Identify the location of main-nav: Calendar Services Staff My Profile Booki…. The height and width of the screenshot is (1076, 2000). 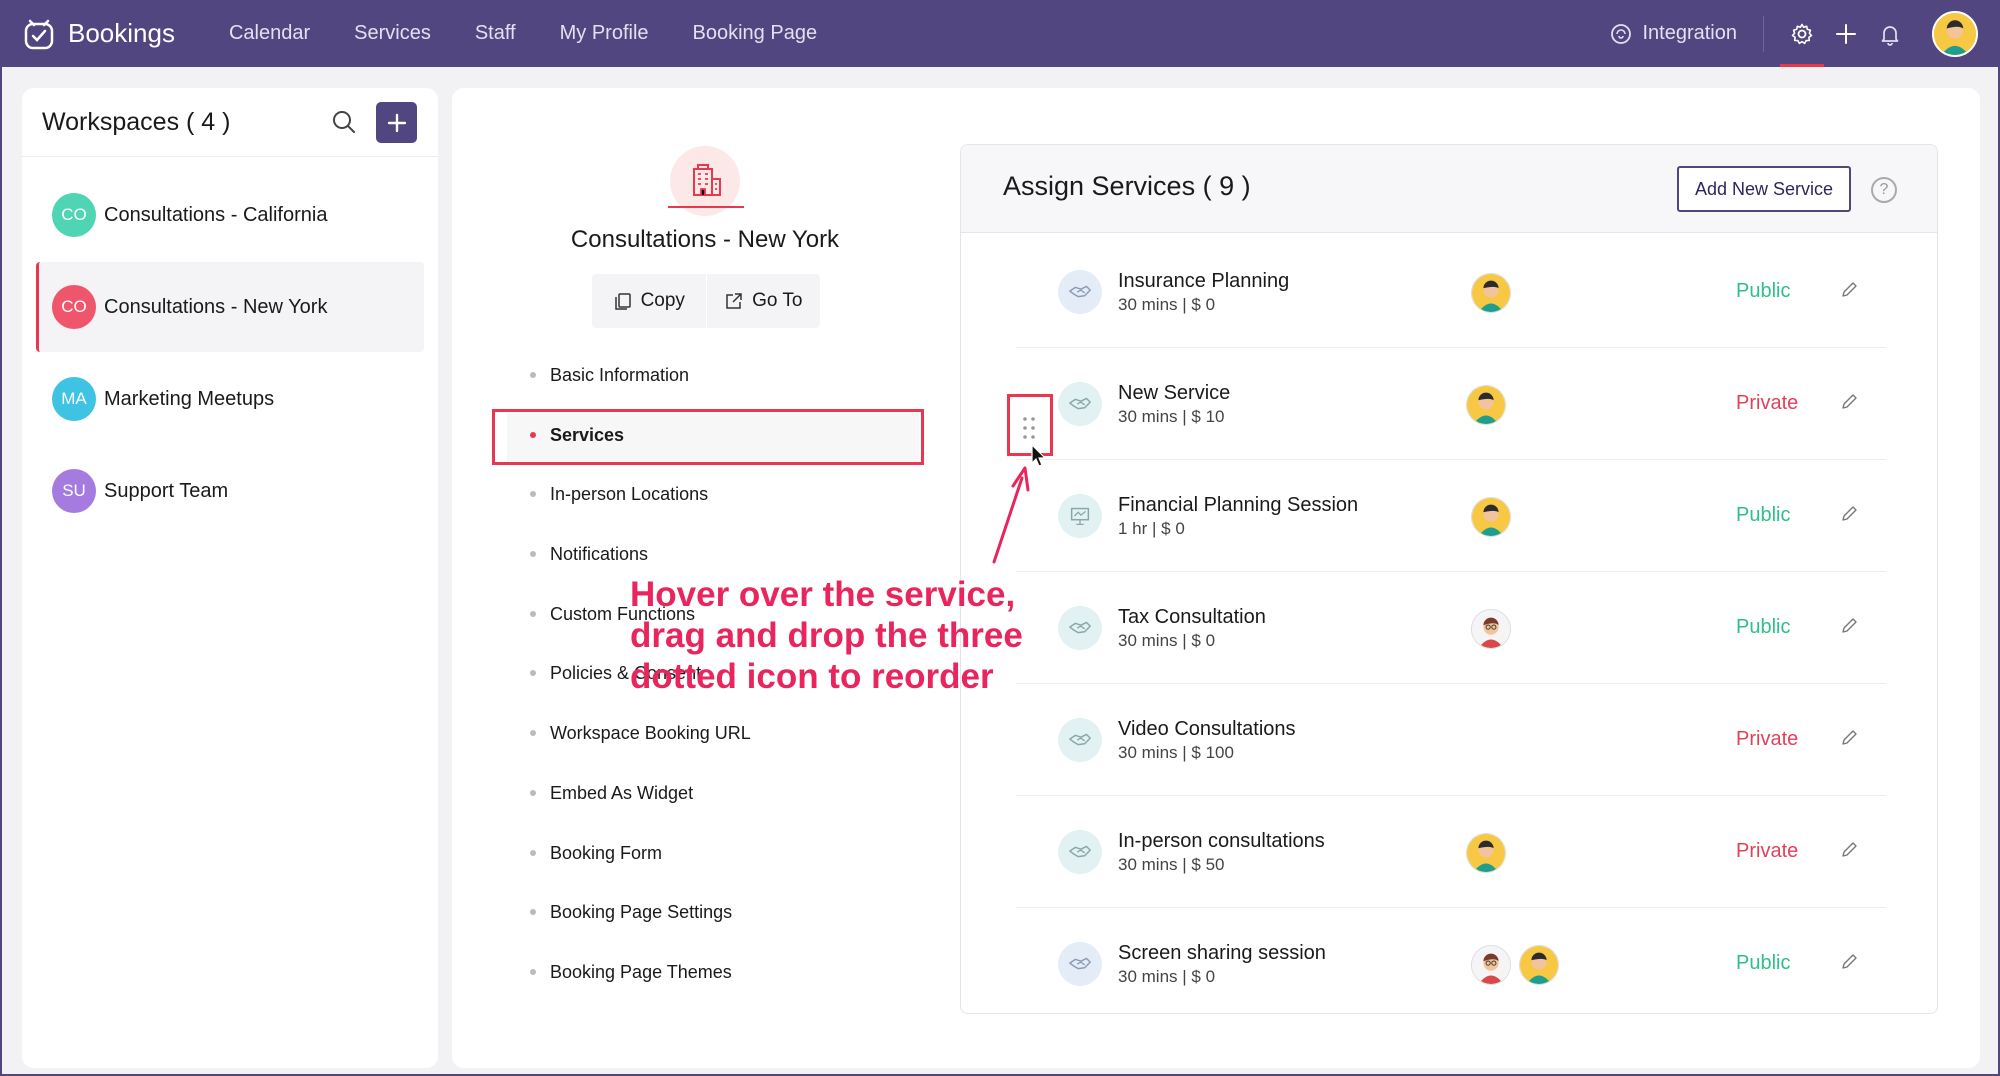
(545, 33).